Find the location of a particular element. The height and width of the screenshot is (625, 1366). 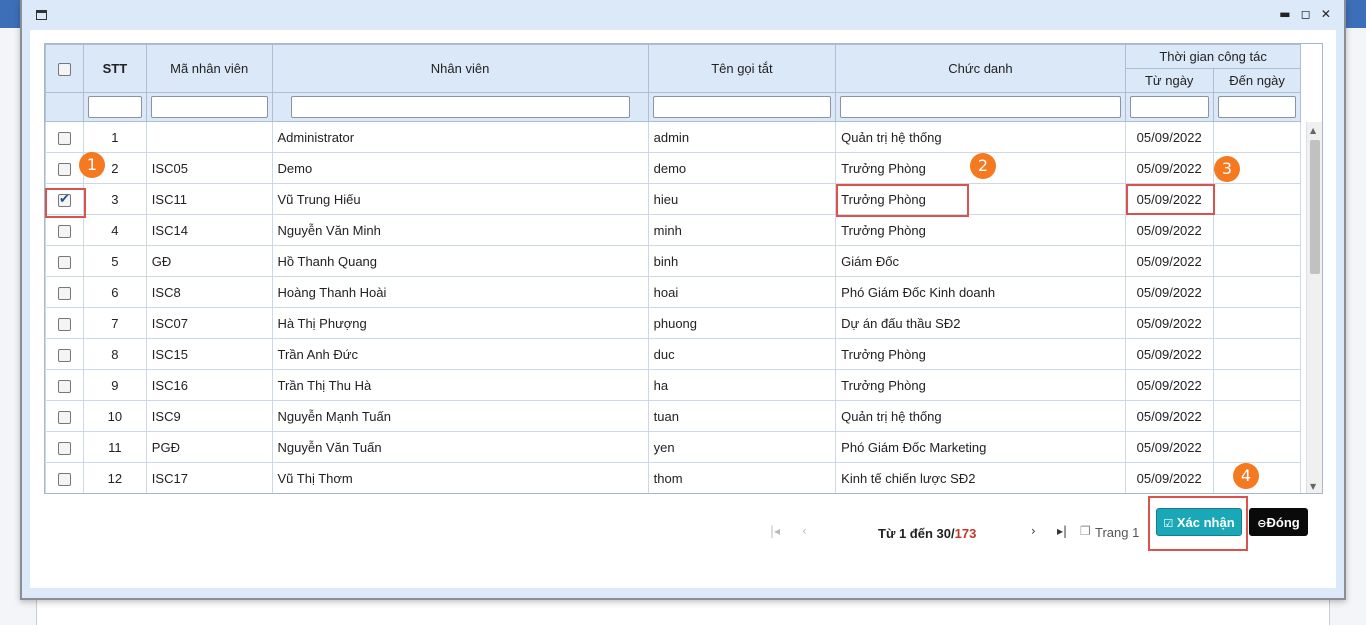

filter-short-name-input is located at coordinates (742, 107).